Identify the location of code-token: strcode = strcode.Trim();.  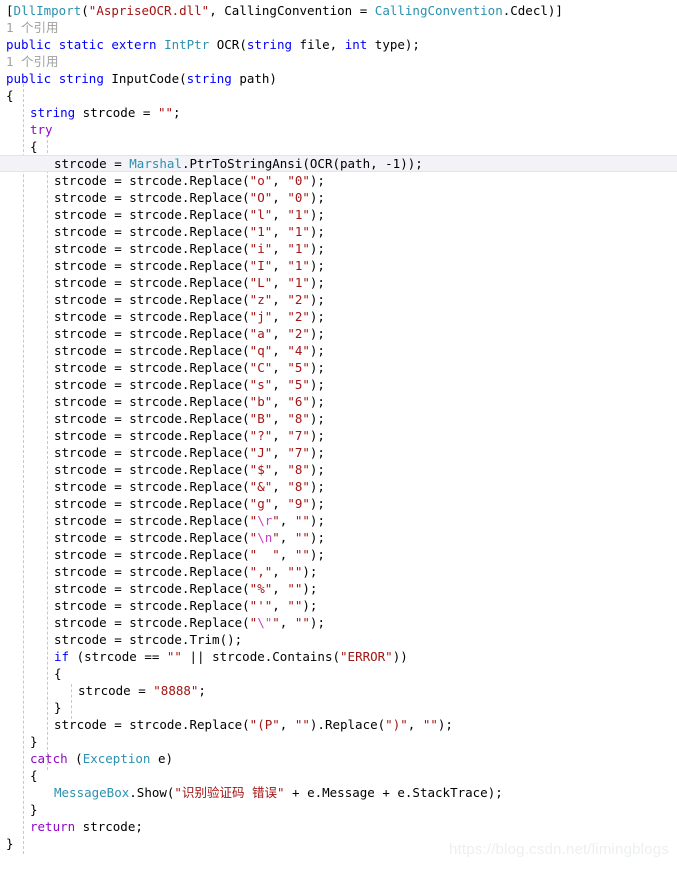
(148, 639).